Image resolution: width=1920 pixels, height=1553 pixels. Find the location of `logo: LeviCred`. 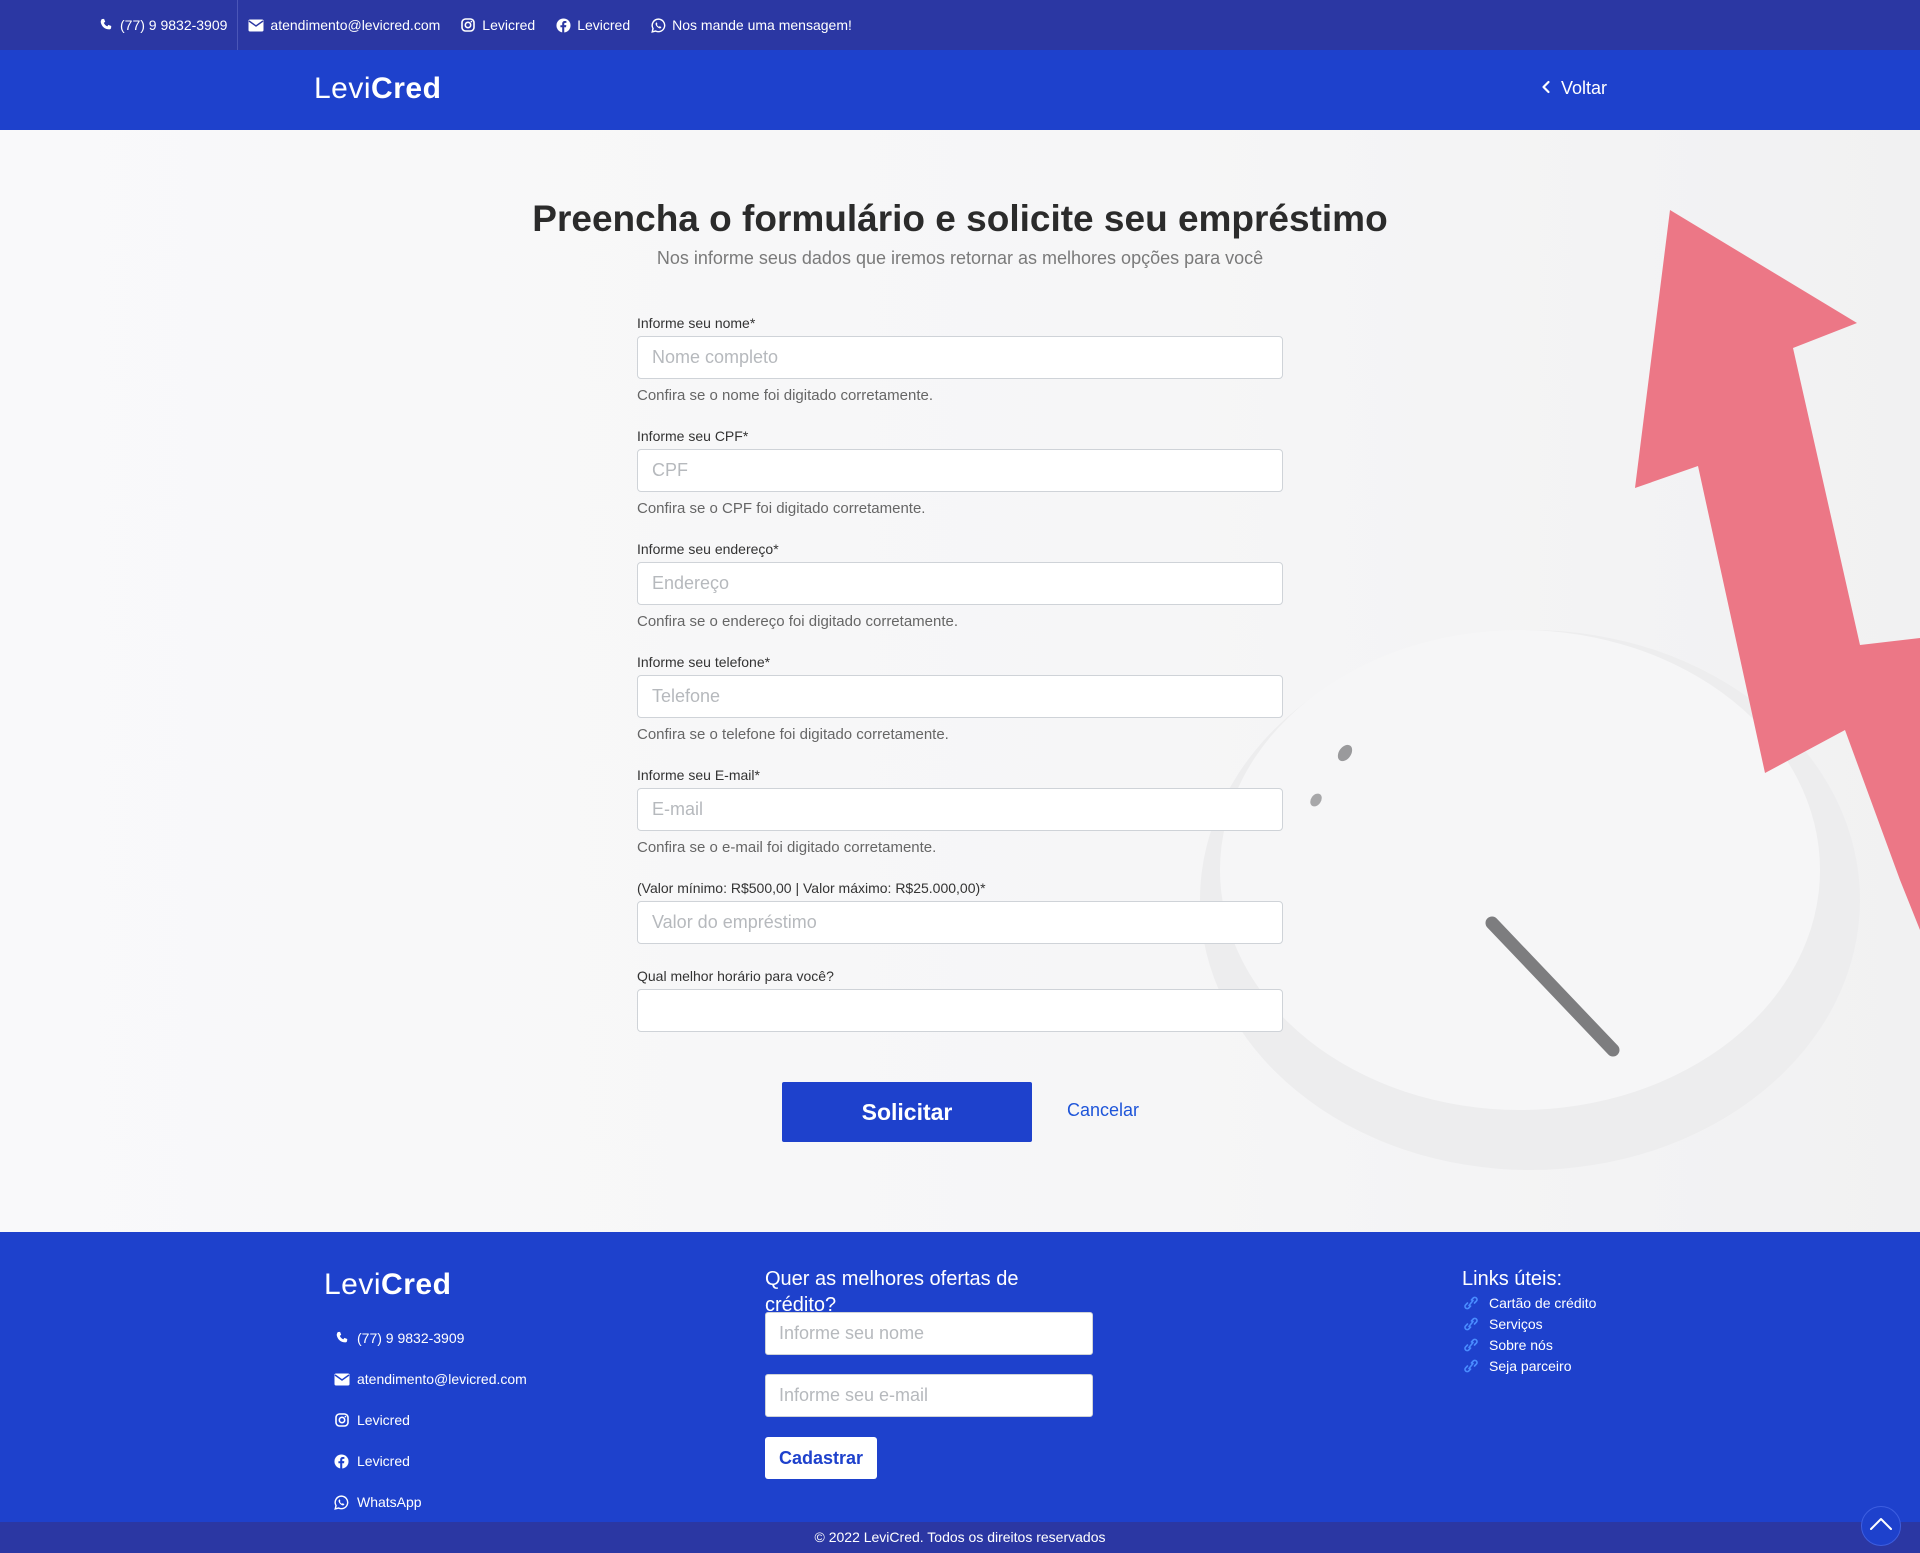

logo: LeviCred is located at coordinates (377, 89).